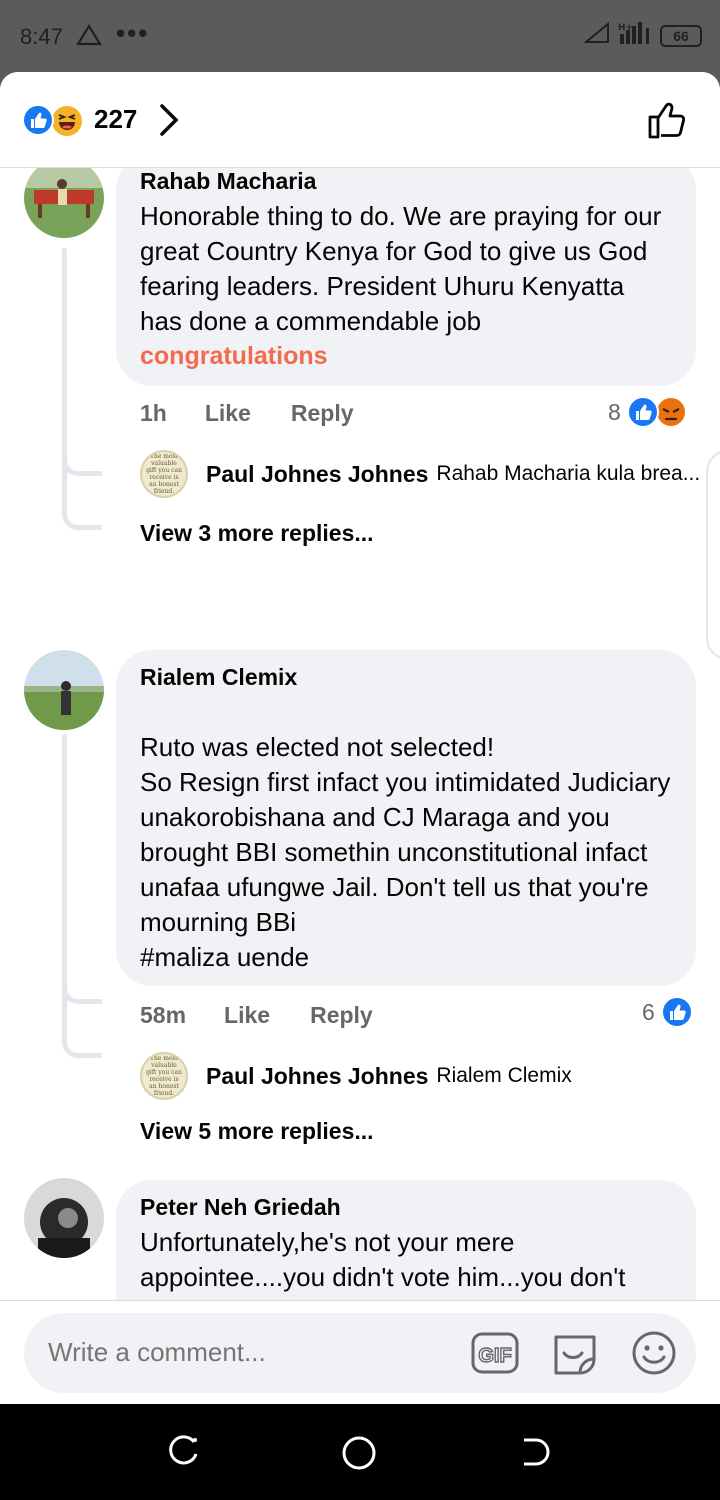  Describe the element at coordinates (406, 1207) in the screenshot. I see `comment-author: Peter Neh Griedah` at that location.